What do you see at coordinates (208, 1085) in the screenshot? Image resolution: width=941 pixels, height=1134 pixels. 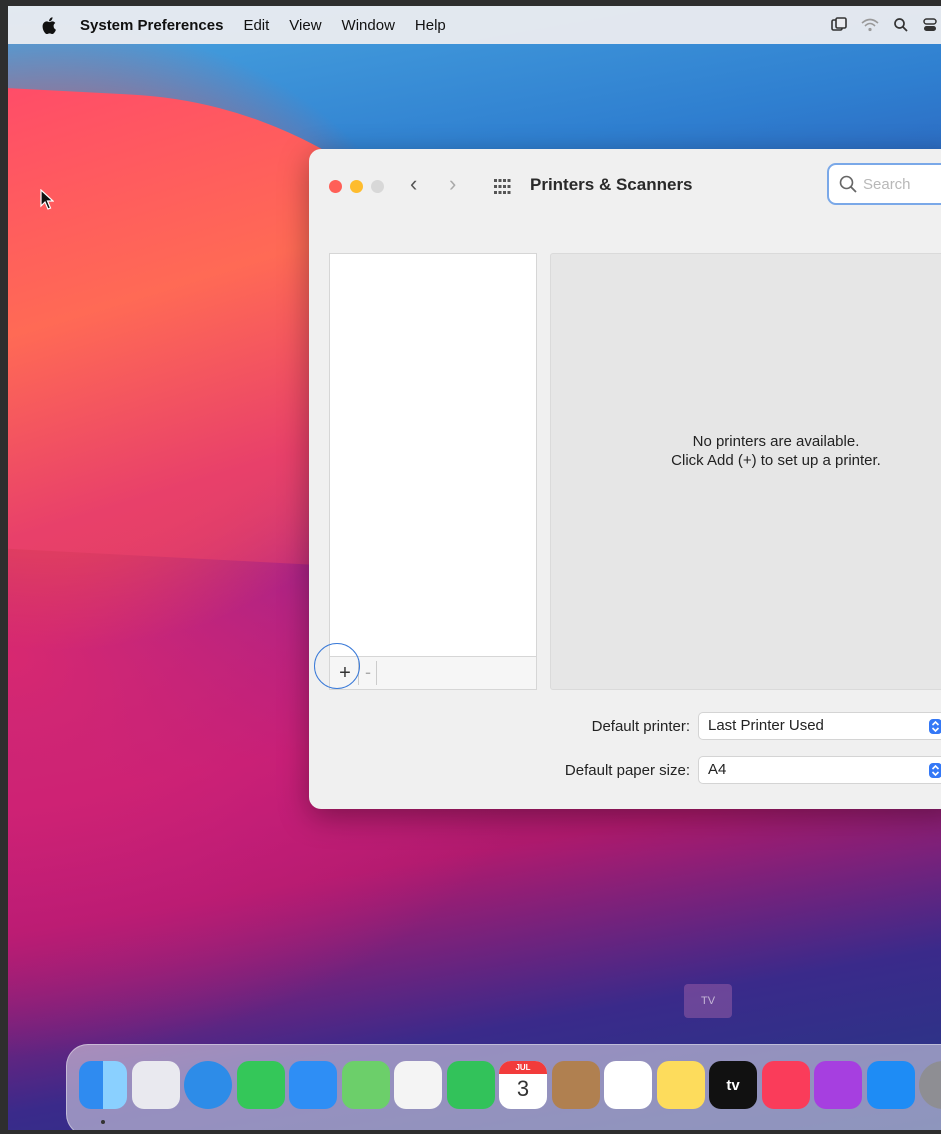 I see `safari-icon` at bounding box center [208, 1085].